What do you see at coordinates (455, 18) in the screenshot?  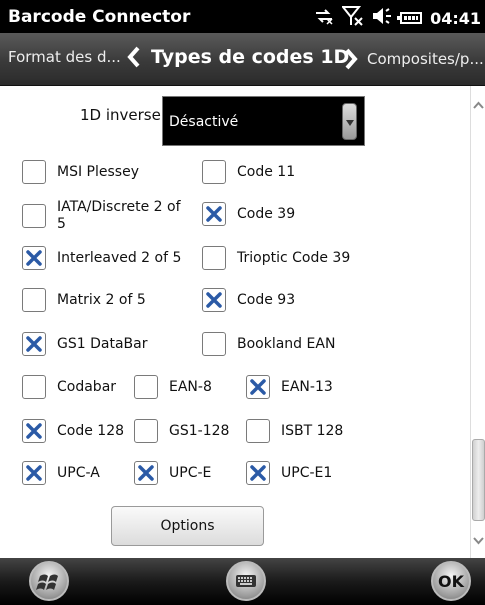 I see `clock: 04:41` at bounding box center [455, 18].